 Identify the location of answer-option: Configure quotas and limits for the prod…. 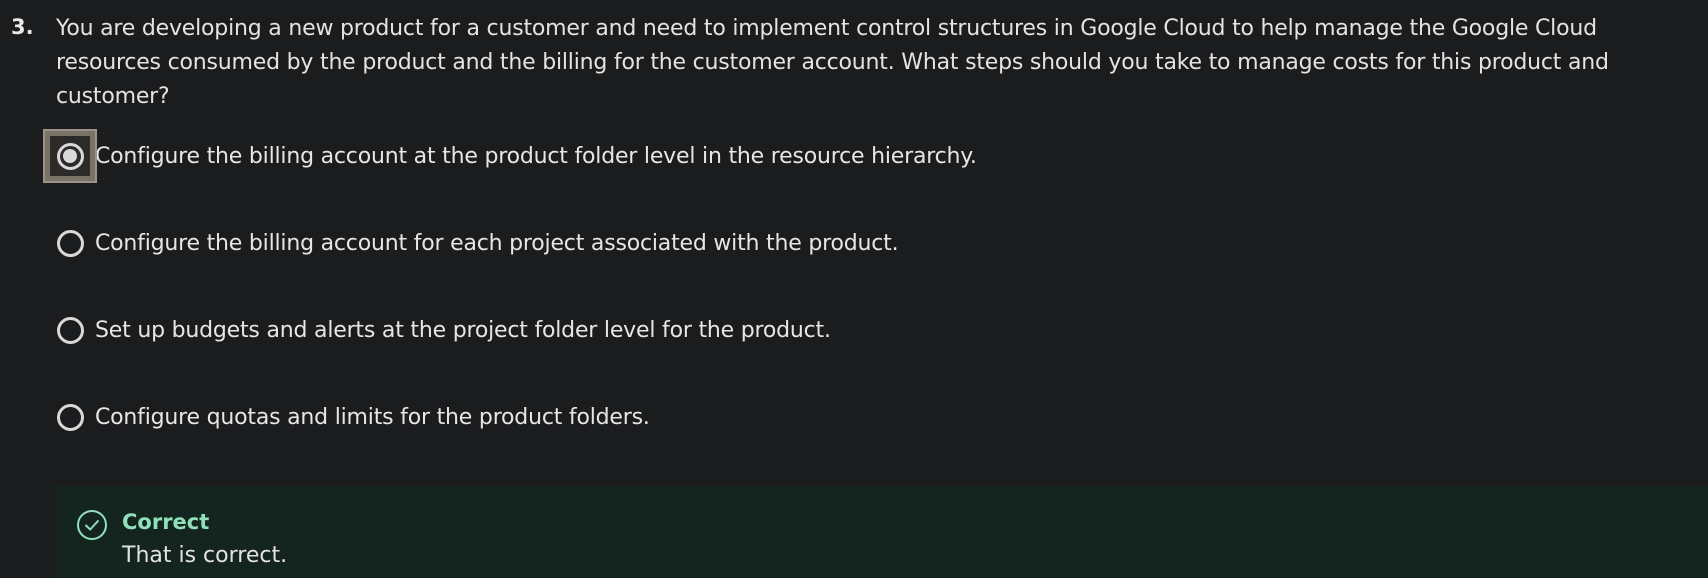
(643, 434).